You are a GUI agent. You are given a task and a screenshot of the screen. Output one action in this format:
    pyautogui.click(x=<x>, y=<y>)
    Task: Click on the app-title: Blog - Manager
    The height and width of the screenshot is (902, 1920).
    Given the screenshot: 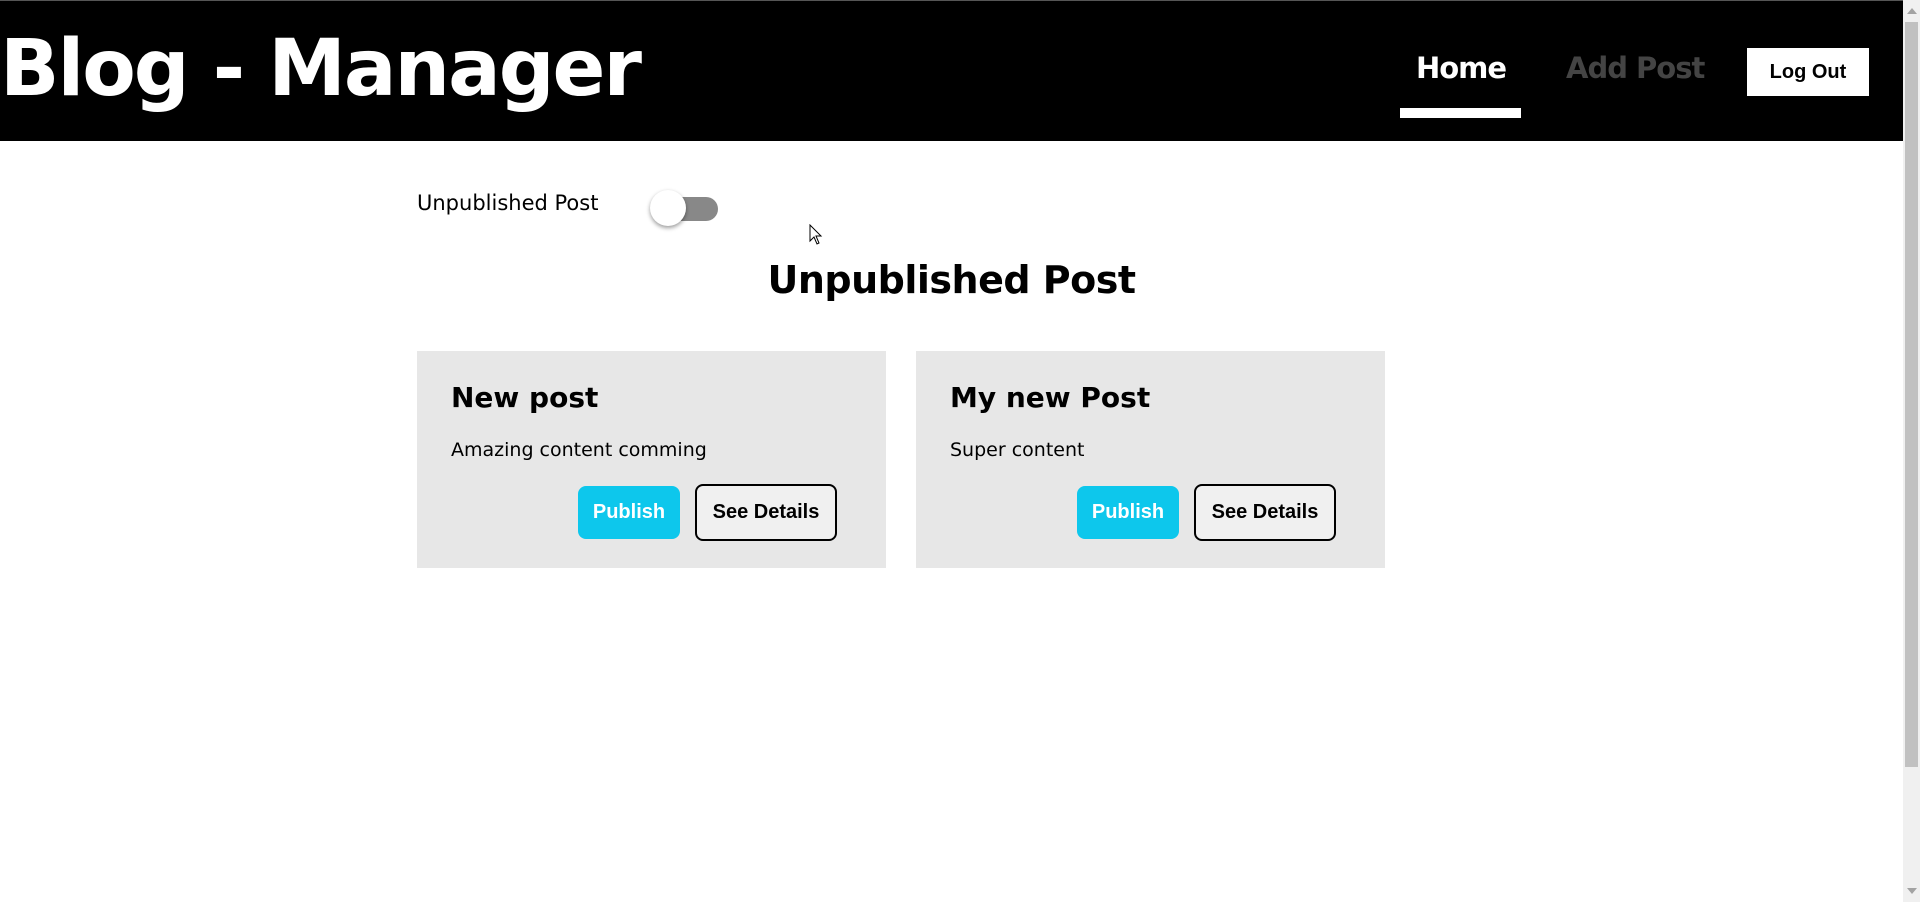 What is the action you would take?
    pyautogui.click(x=321, y=69)
    